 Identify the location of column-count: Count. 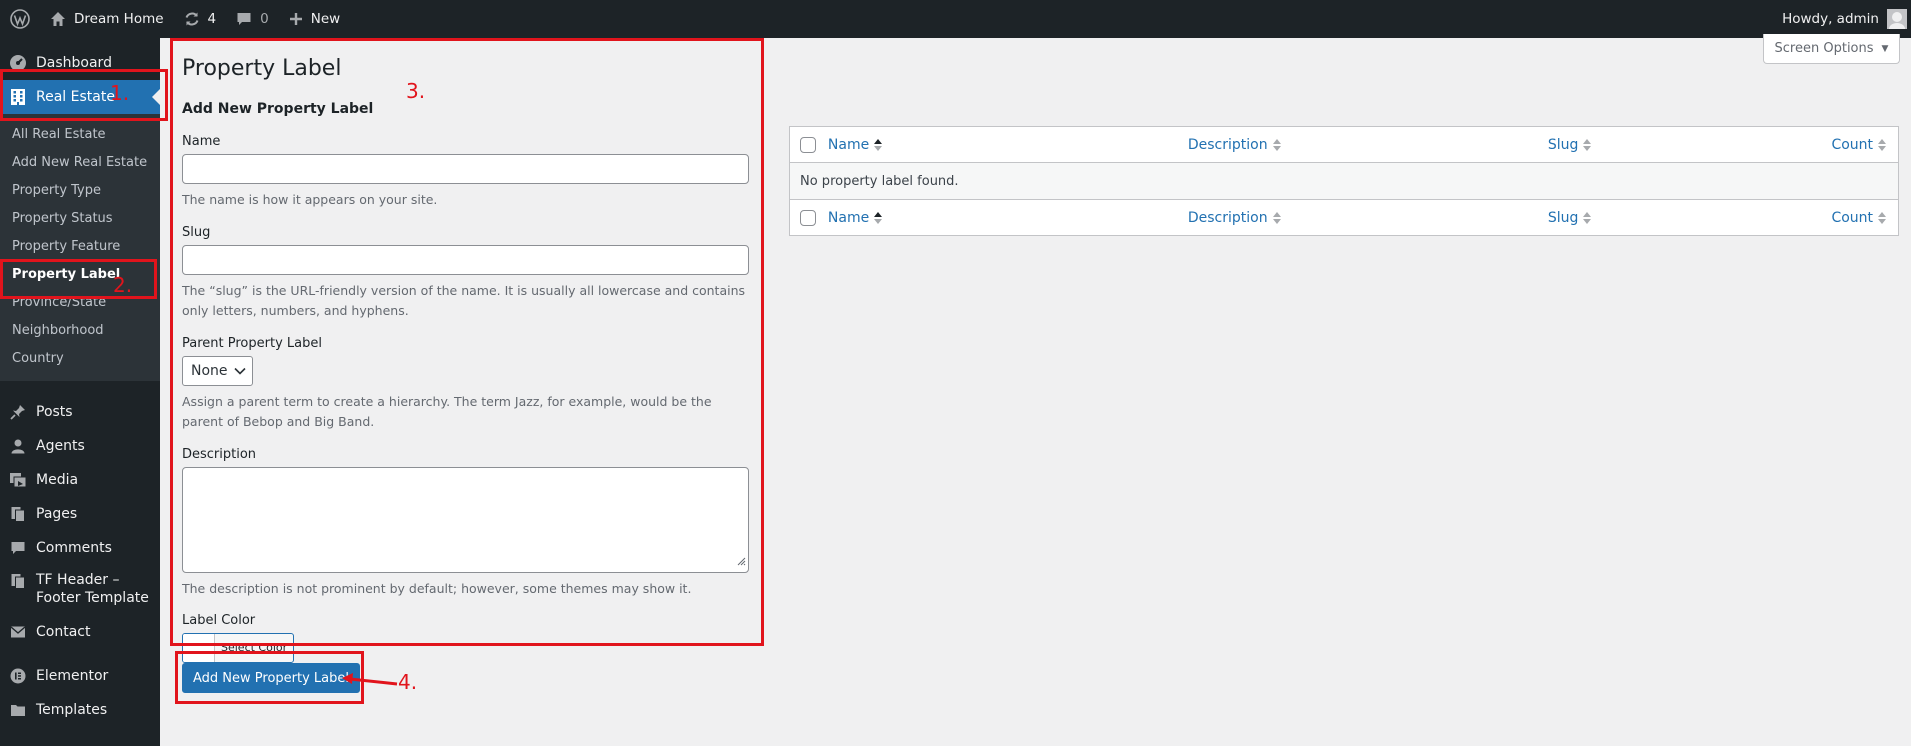
(1864, 145).